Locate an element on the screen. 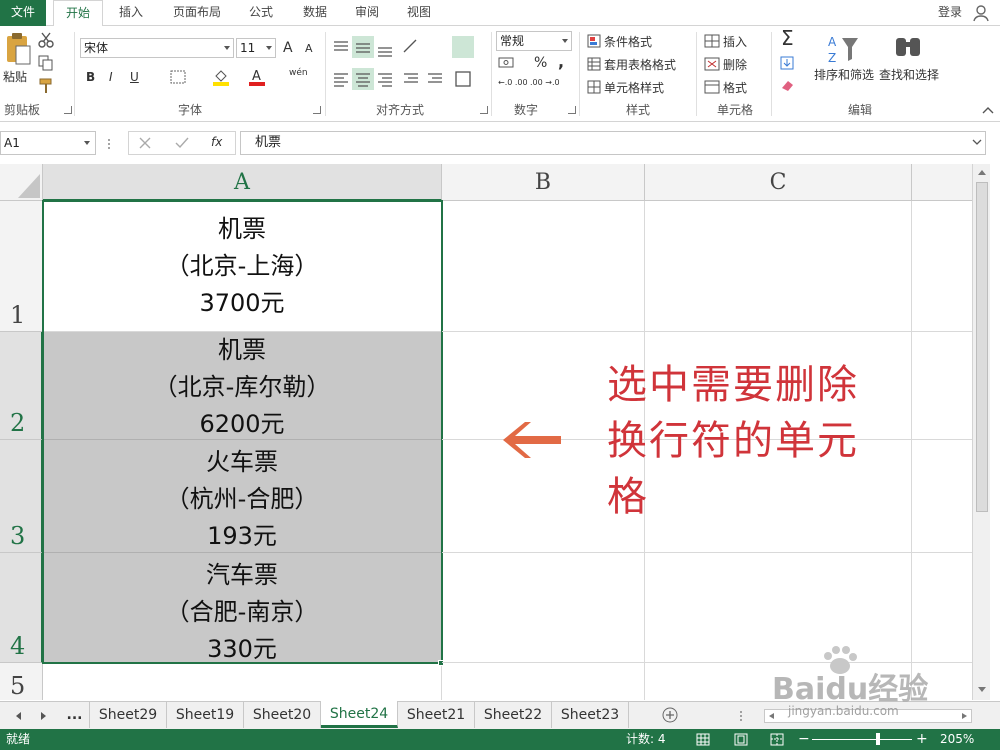  clipboard-launcher-icon is located at coordinates (68, 110).